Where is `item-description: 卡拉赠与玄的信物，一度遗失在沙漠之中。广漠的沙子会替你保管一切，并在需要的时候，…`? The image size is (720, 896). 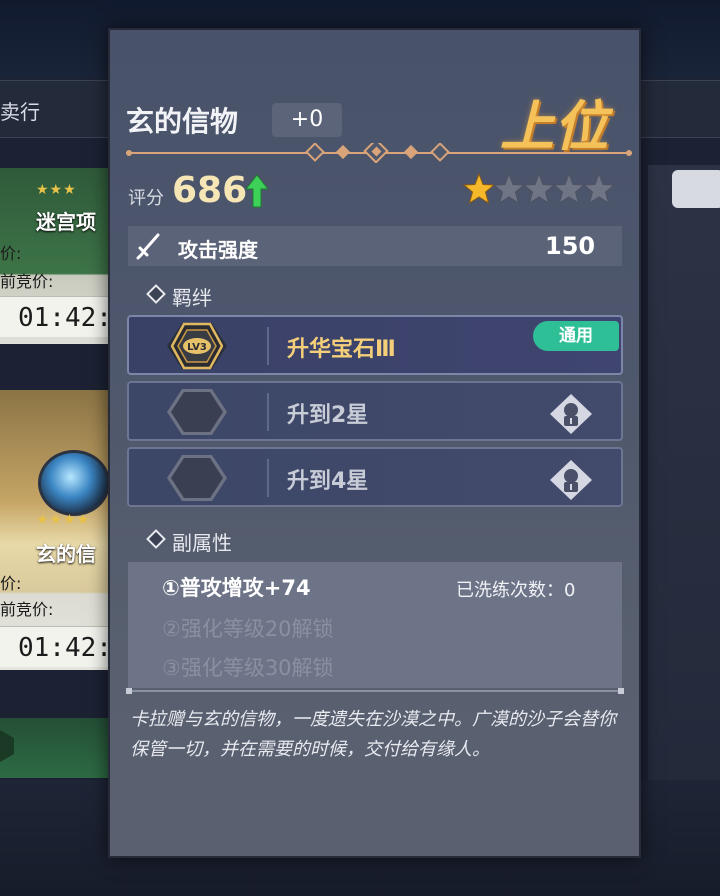 item-description: 卡拉赠与玄的信物，一度遗失在沙漠之中。广漠的沙子会替你保管一切，并在需要的时候，… is located at coordinates (373, 734).